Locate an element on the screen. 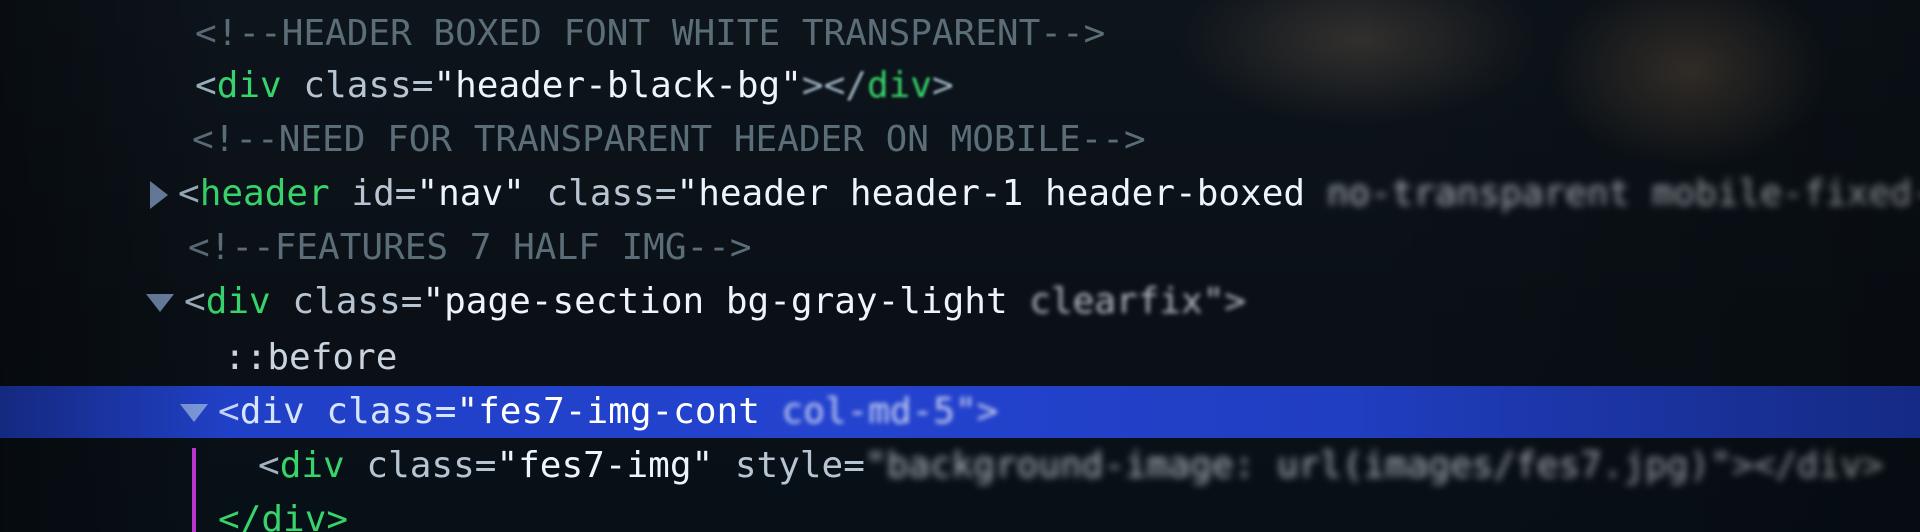  attribute-value: "page-section bg-gray-light is located at coordinates (726, 301).